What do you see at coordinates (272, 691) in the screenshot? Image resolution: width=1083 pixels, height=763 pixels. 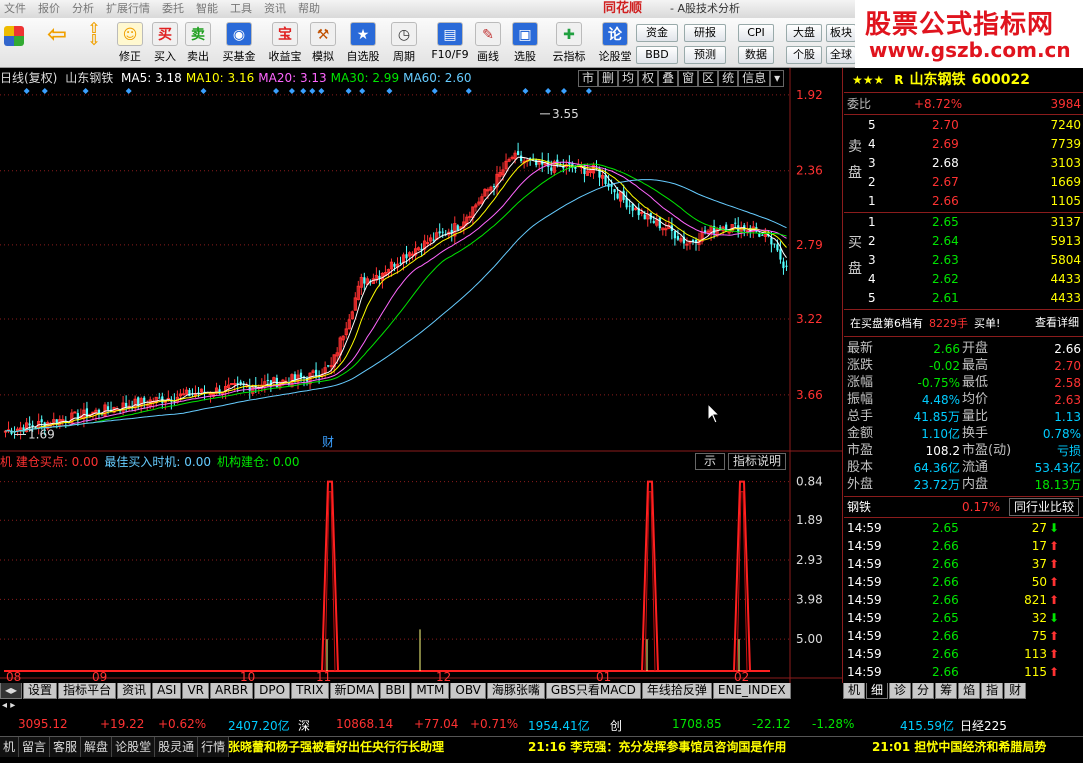 I see `indicator-tab: DPO` at bounding box center [272, 691].